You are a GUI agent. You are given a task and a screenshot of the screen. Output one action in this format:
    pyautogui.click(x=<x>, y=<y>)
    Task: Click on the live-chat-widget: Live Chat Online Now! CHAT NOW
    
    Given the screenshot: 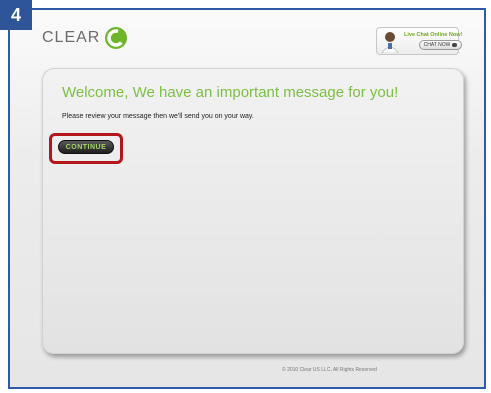 What is the action you would take?
    pyautogui.click(x=419, y=41)
    